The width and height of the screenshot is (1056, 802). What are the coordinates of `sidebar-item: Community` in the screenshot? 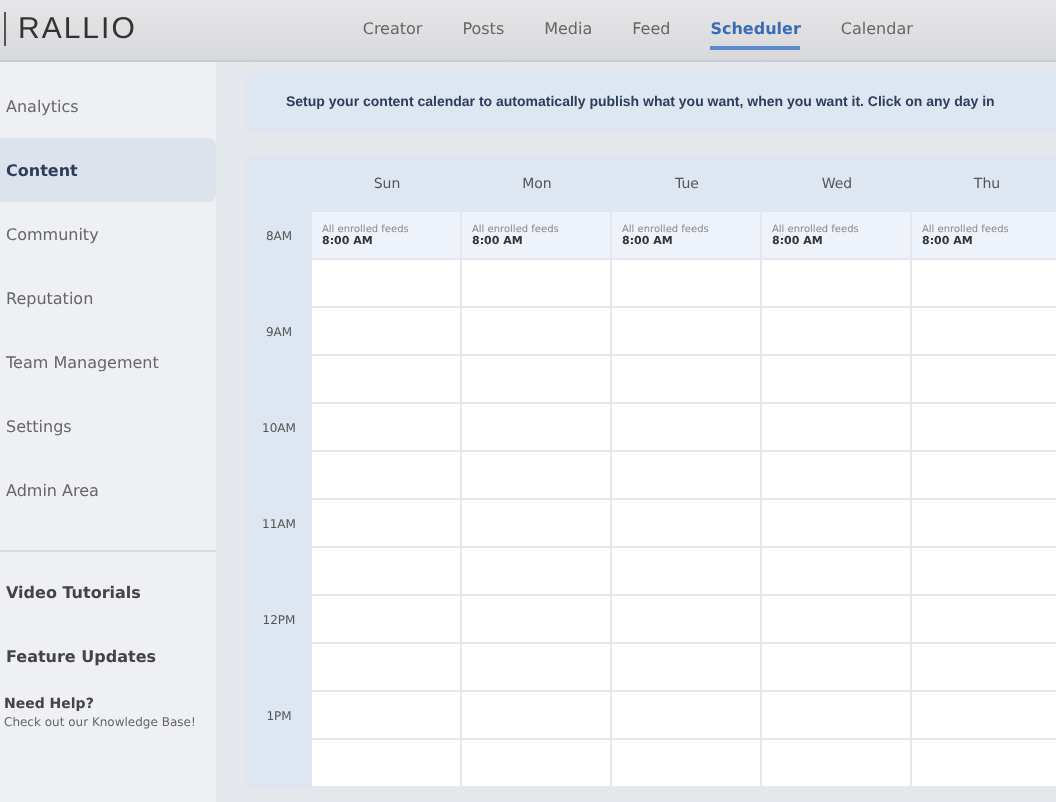 It's located at (108, 234).